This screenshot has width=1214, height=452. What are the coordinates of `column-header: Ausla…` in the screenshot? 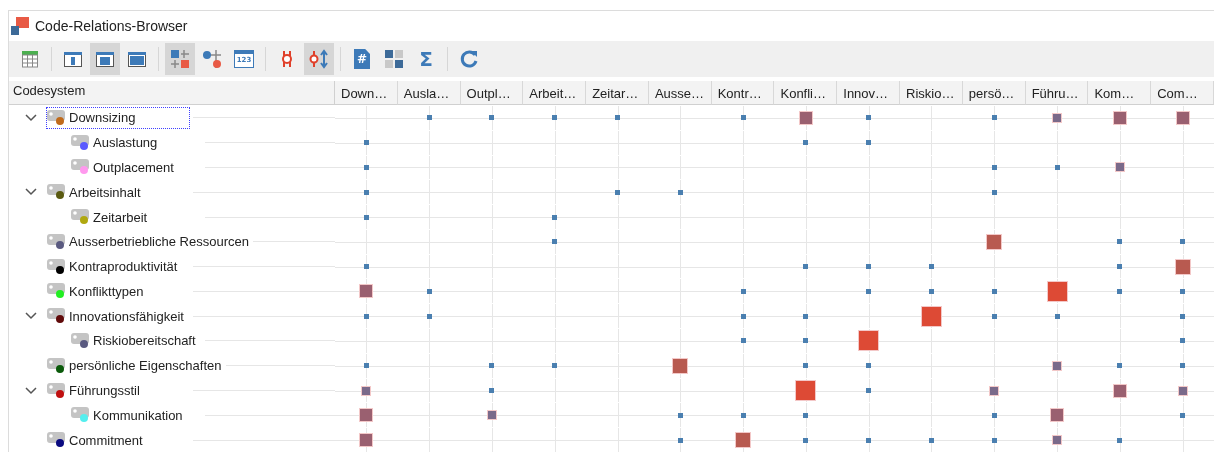 It's located at (429, 93).